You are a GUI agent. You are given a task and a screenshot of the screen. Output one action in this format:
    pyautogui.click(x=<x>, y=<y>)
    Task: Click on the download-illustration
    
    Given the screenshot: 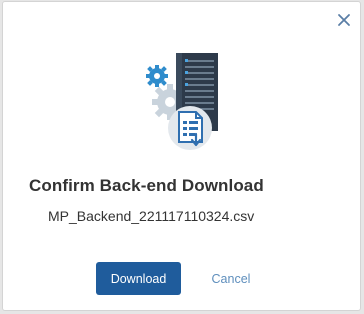 What is the action you would take?
    pyautogui.click(x=183, y=100)
    